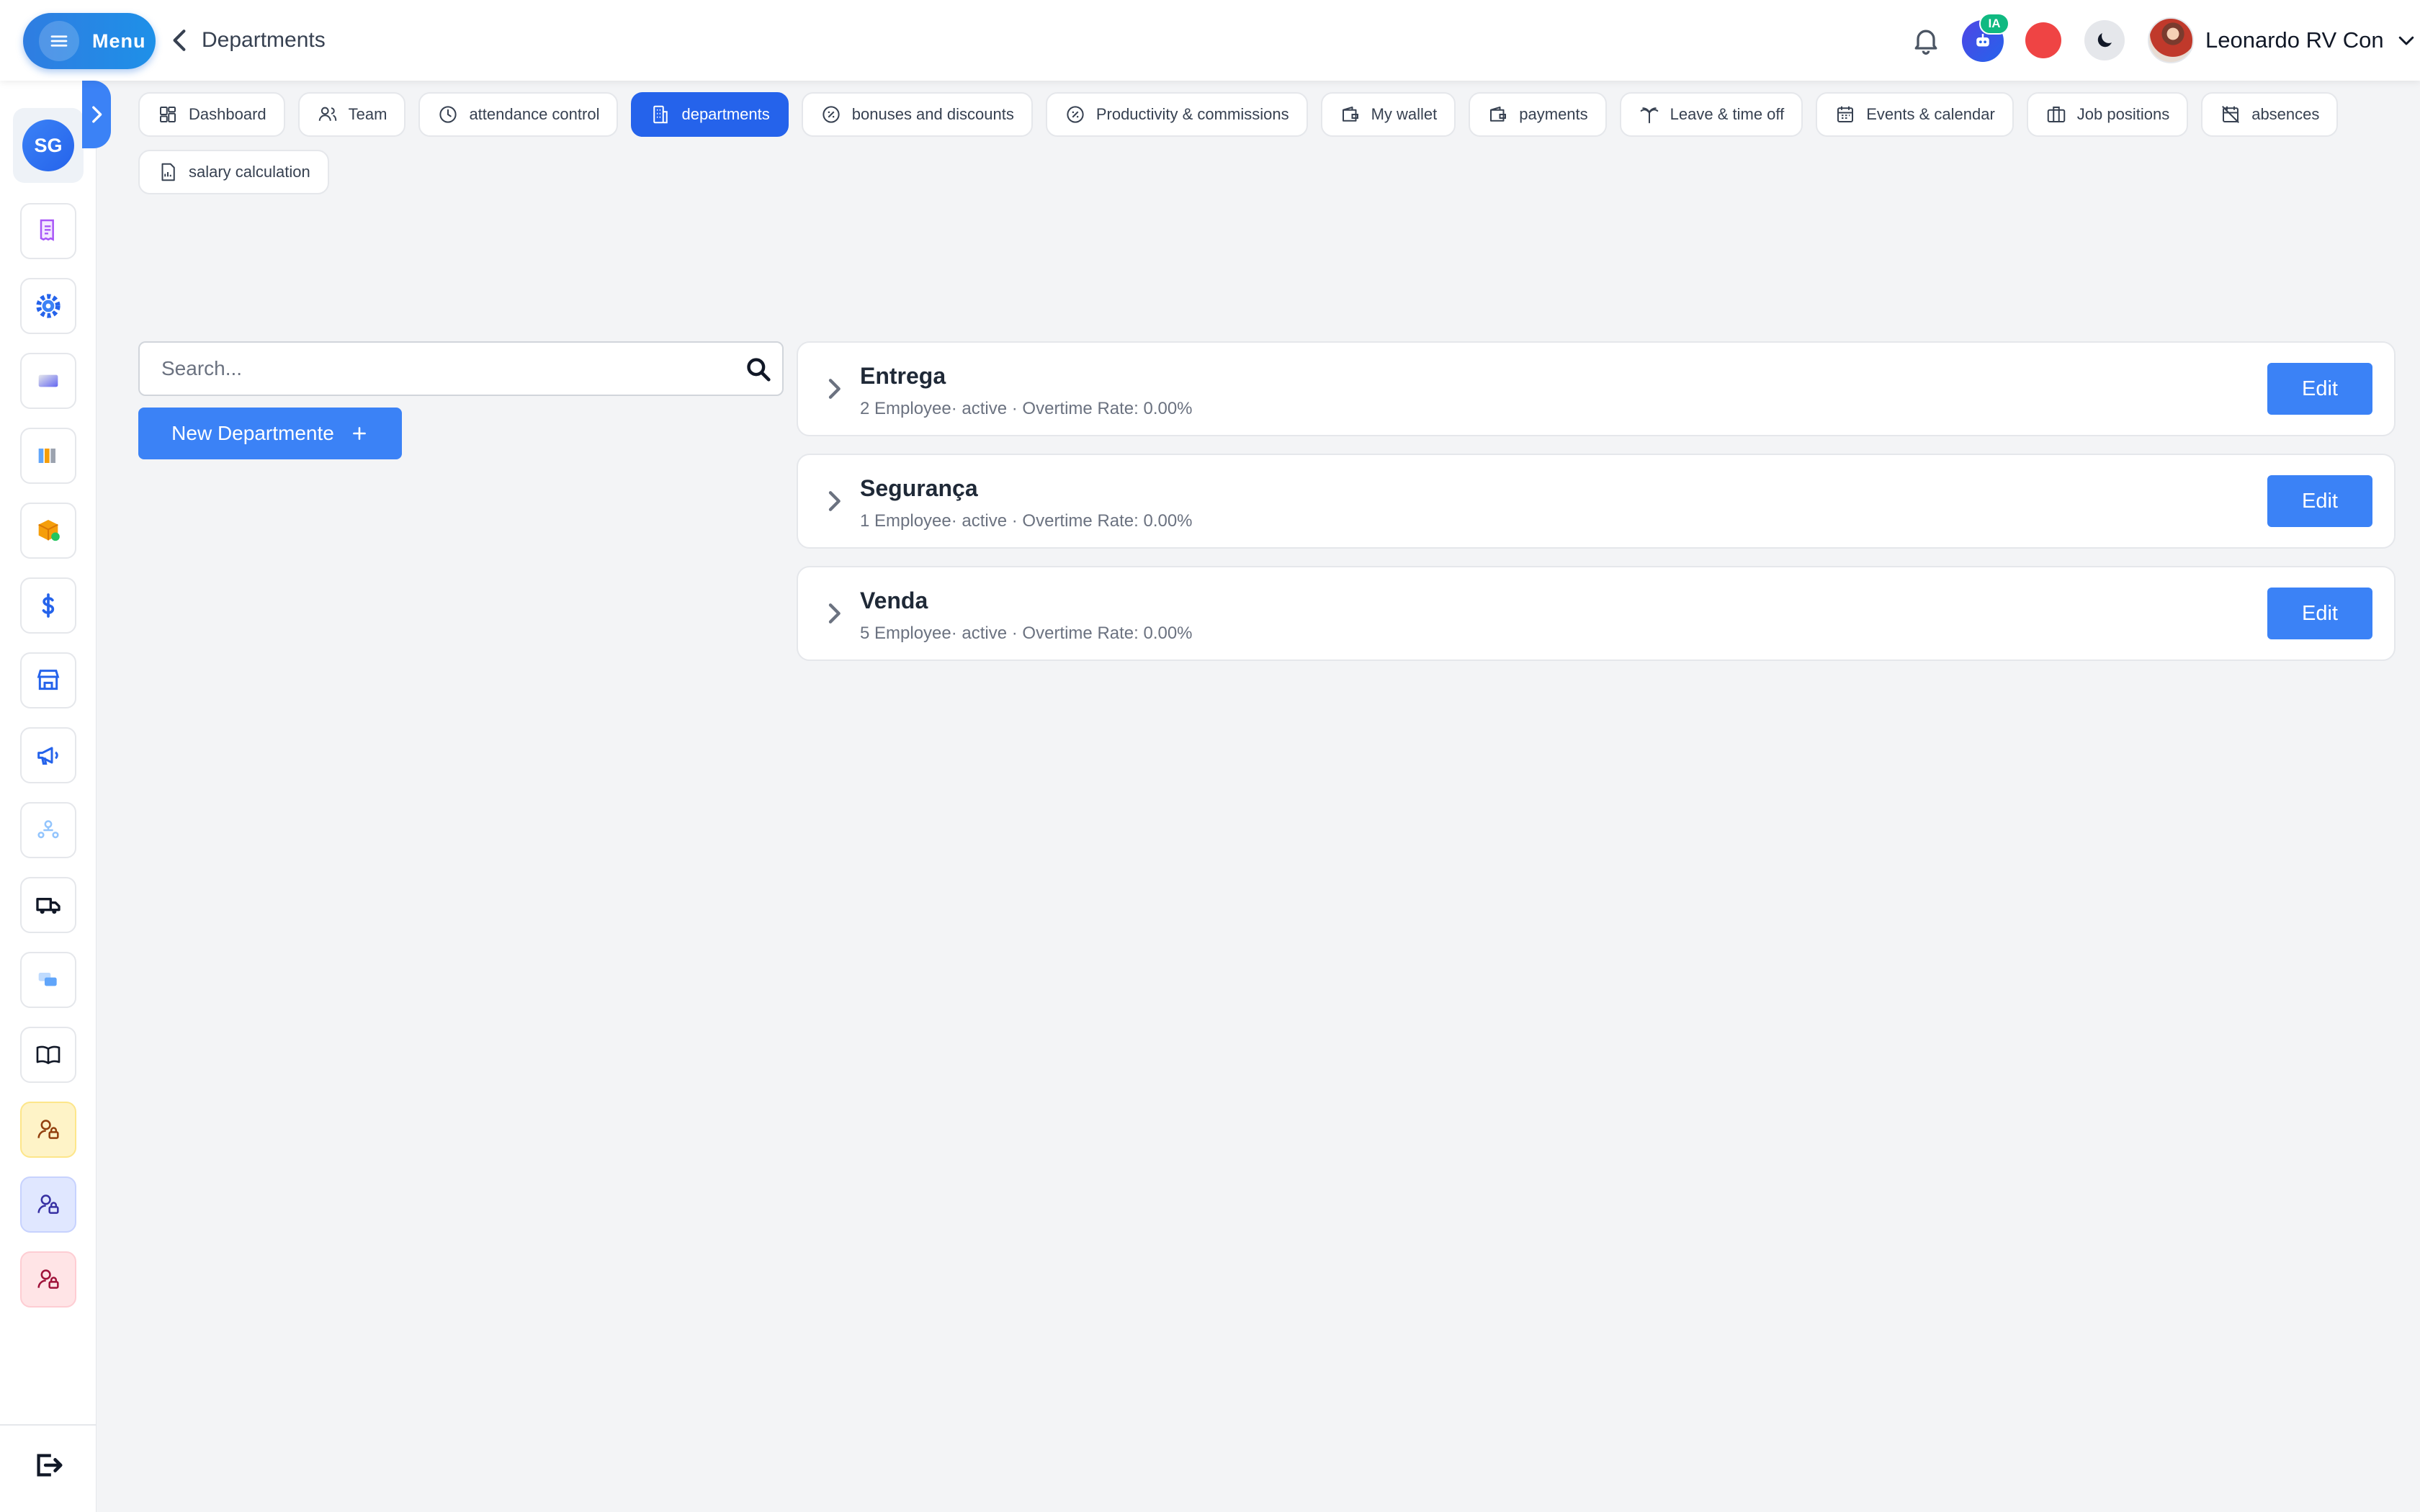  Describe the element at coordinates (2406, 40) in the screenshot. I see `chevron-down-icon` at that location.